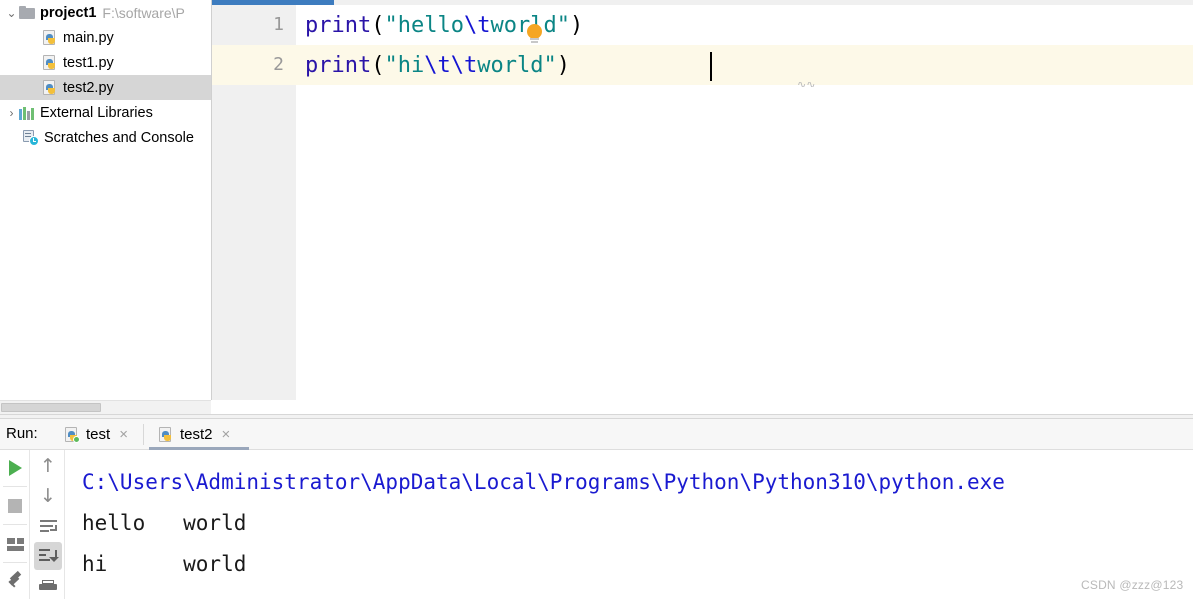  Describe the element at coordinates (27, 113) in the screenshot. I see `library-icon` at that location.